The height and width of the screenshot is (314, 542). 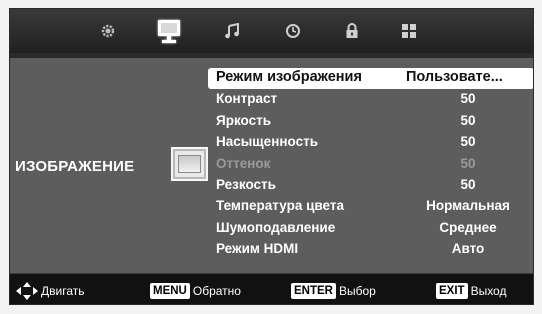 I want to click on lock-icon, so click(x=352, y=30).